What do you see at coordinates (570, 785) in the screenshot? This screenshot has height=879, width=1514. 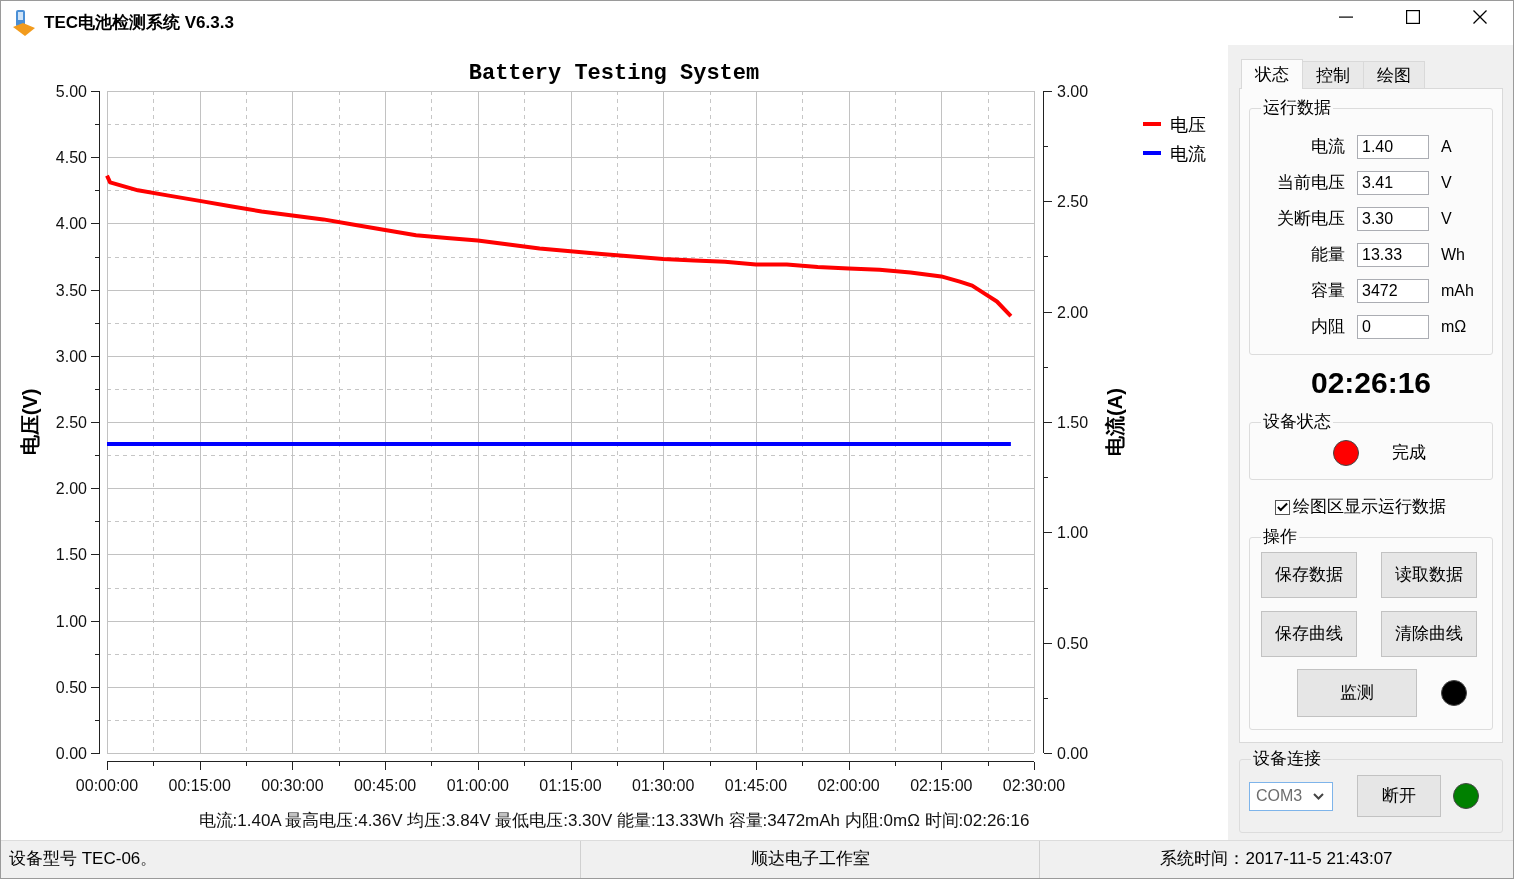 I see `axis-tick-label: 01:15:00` at bounding box center [570, 785].